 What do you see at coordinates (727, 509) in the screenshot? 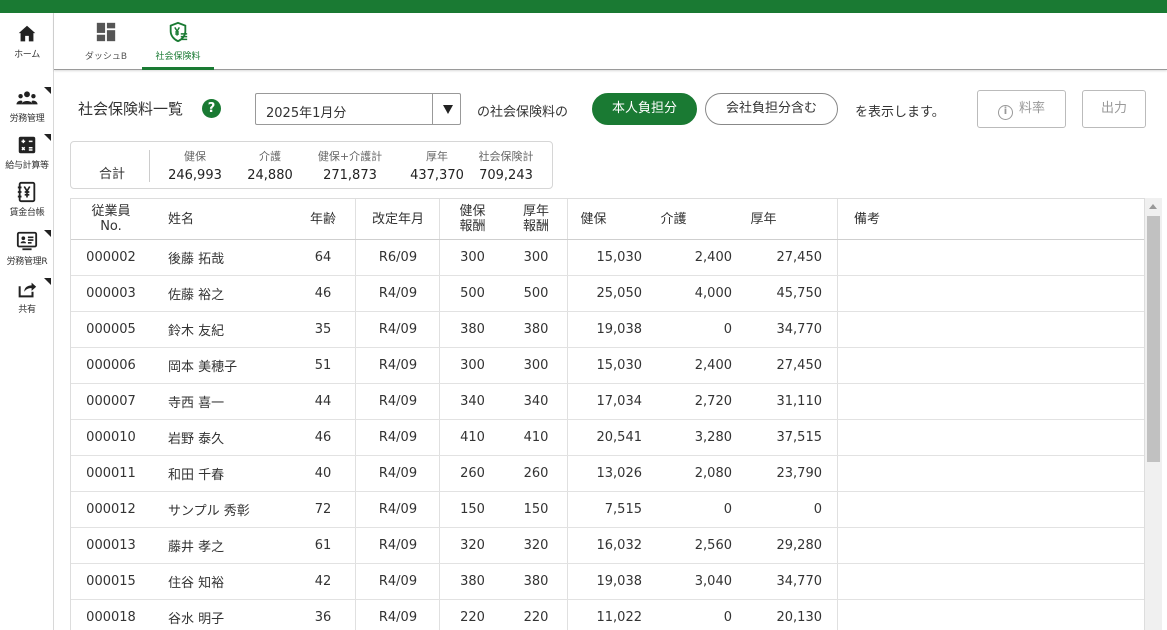
I see `cell-text: 0` at bounding box center [727, 509].